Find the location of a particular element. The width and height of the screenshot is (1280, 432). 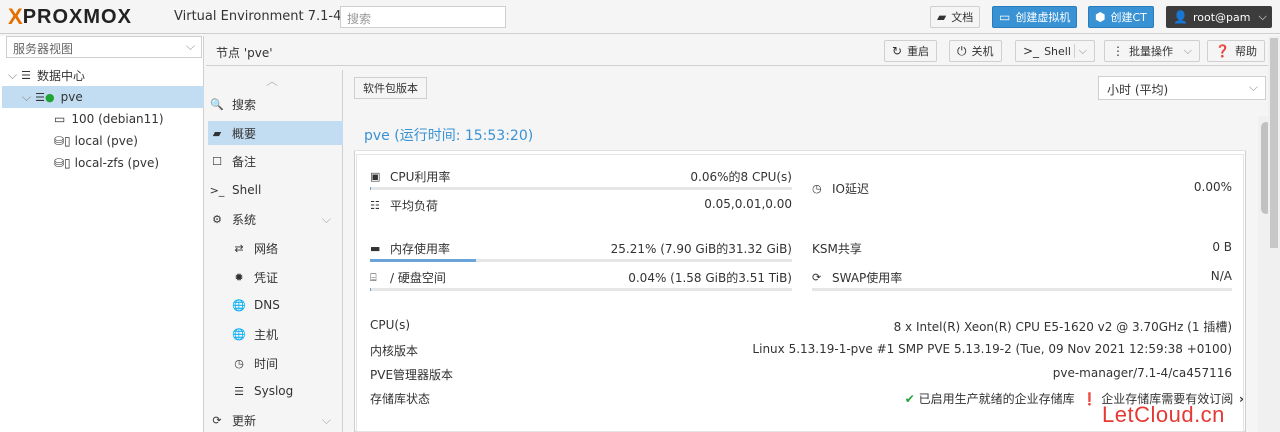

nav-label: DNS is located at coordinates (267, 305).